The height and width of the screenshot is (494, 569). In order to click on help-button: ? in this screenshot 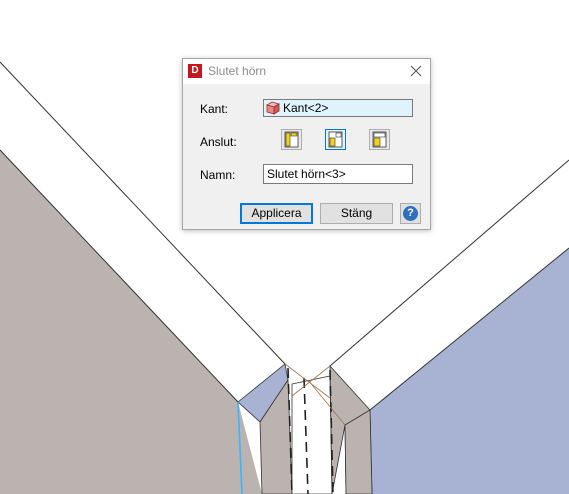, I will do `click(410, 213)`.